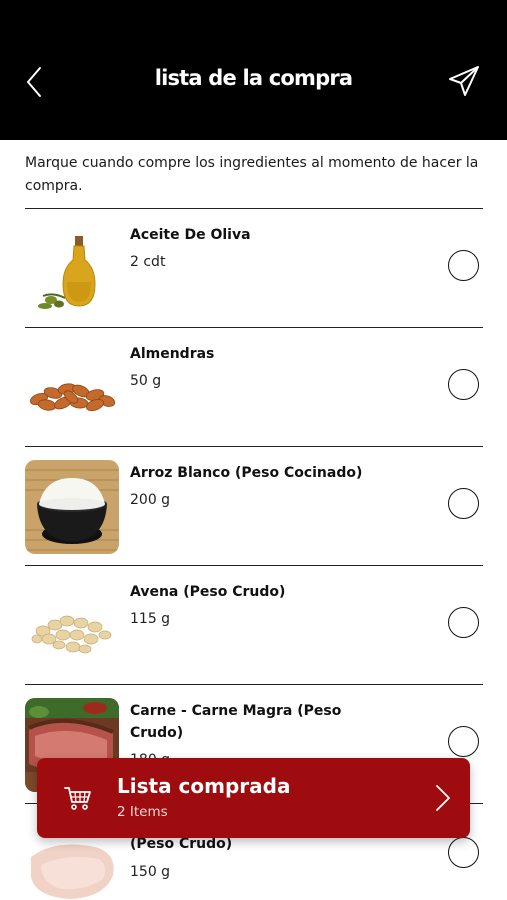 The width and height of the screenshot is (507, 900). I want to click on bought-items-count: 2 Items, so click(142, 812).